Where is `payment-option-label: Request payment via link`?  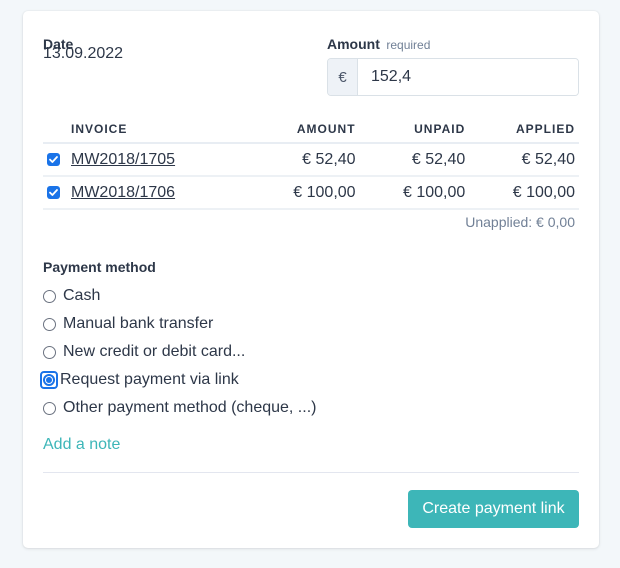 payment-option-label: Request payment via link is located at coordinates (149, 379).